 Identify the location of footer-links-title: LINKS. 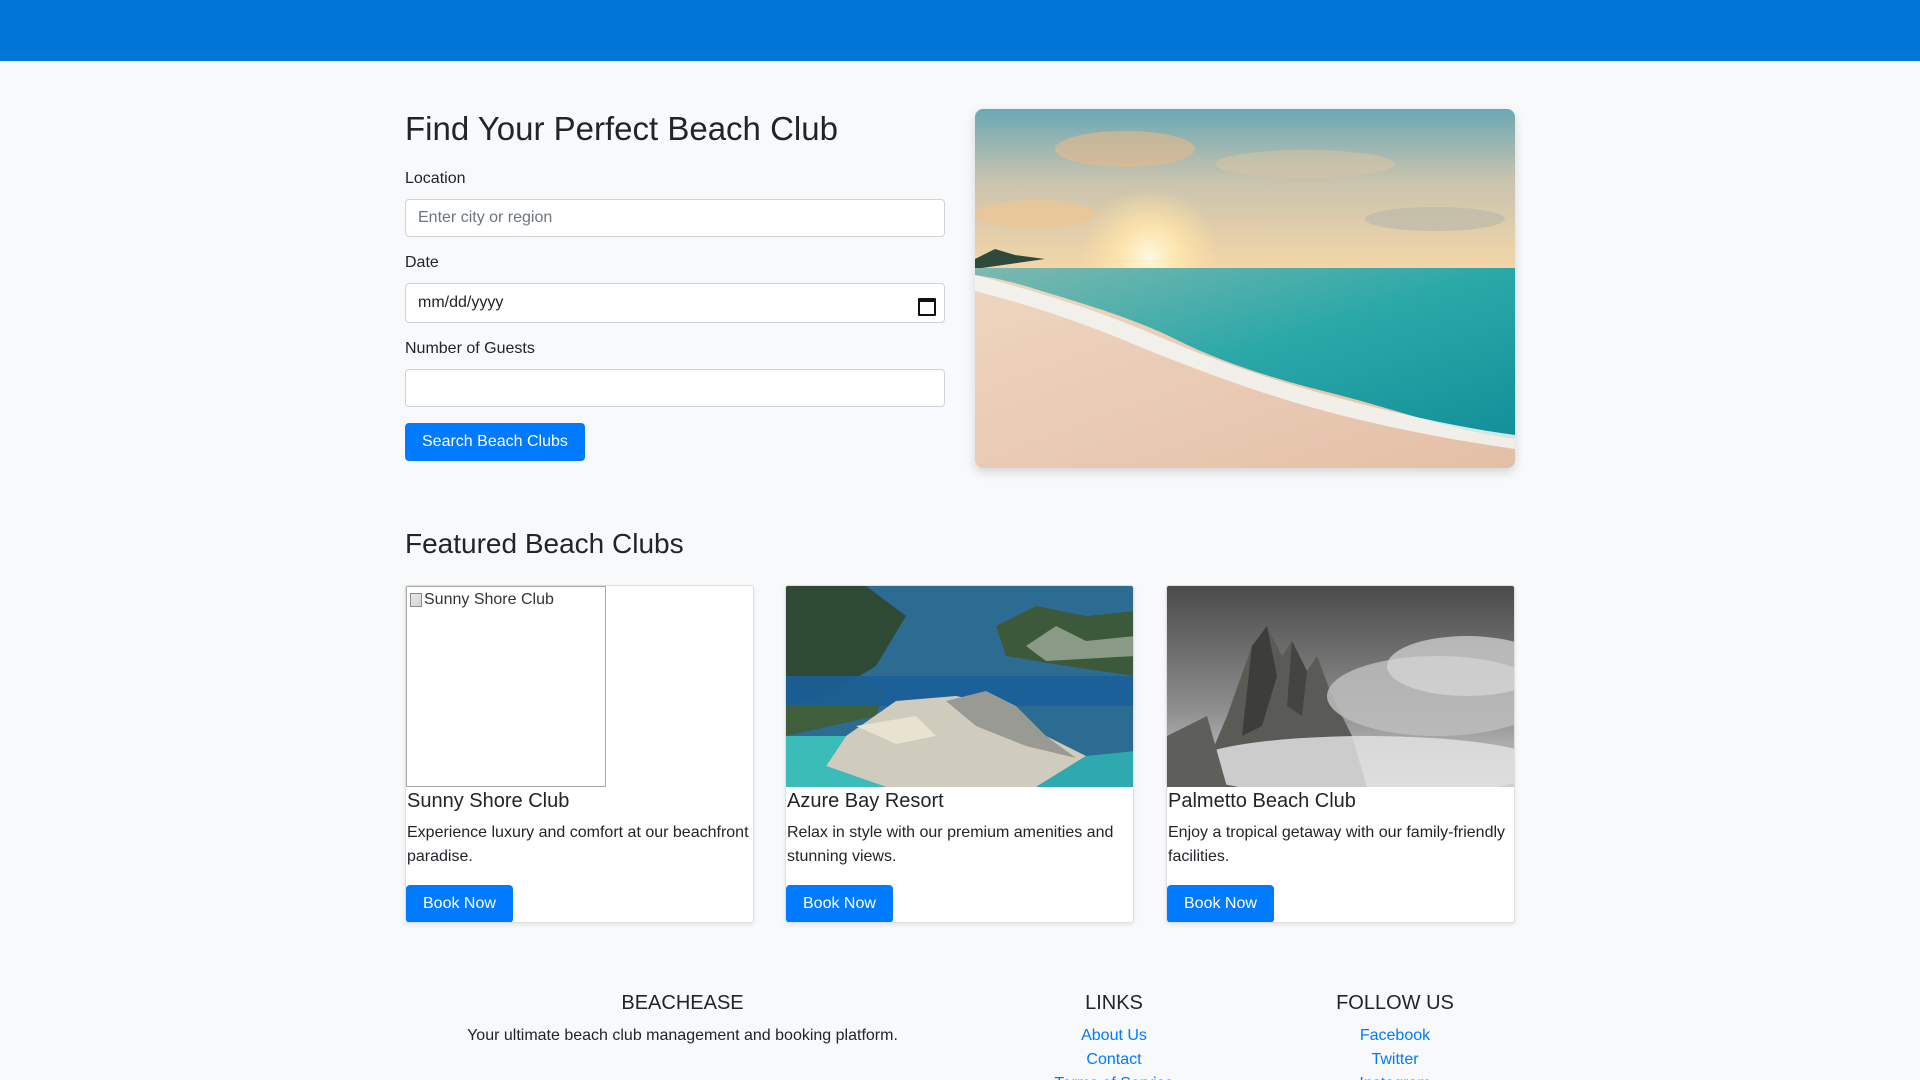
(1114, 1003).